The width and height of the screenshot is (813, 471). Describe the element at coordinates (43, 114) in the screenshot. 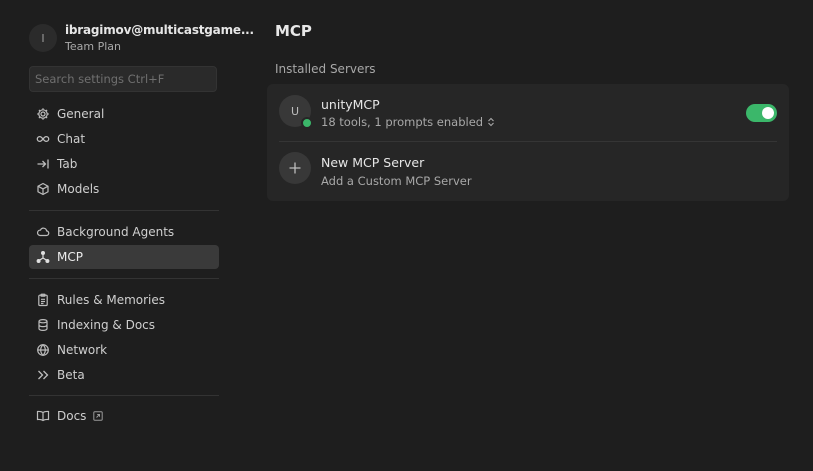

I see `gear-icon` at that location.